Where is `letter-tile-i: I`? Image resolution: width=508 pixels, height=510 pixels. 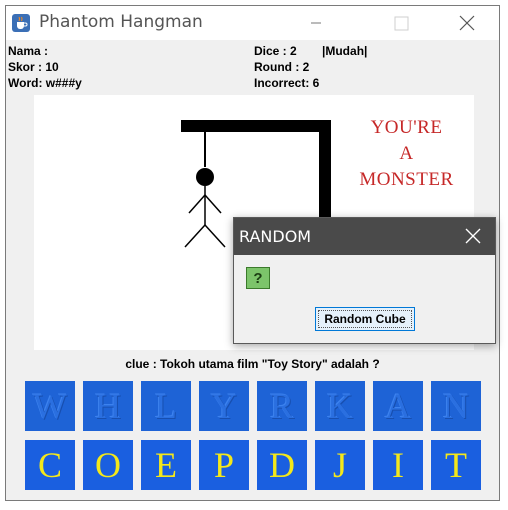
letter-tile-i: I is located at coordinates (398, 465).